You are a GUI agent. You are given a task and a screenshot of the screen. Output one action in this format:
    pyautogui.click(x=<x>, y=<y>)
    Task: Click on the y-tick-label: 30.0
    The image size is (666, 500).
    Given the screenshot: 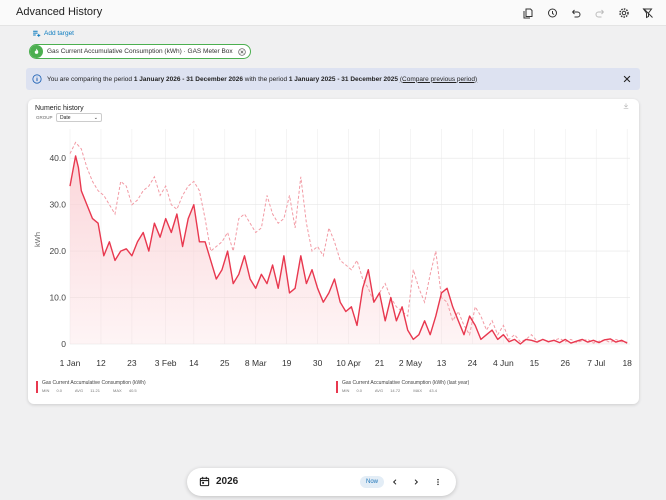 What is the action you would take?
    pyautogui.click(x=57, y=205)
    